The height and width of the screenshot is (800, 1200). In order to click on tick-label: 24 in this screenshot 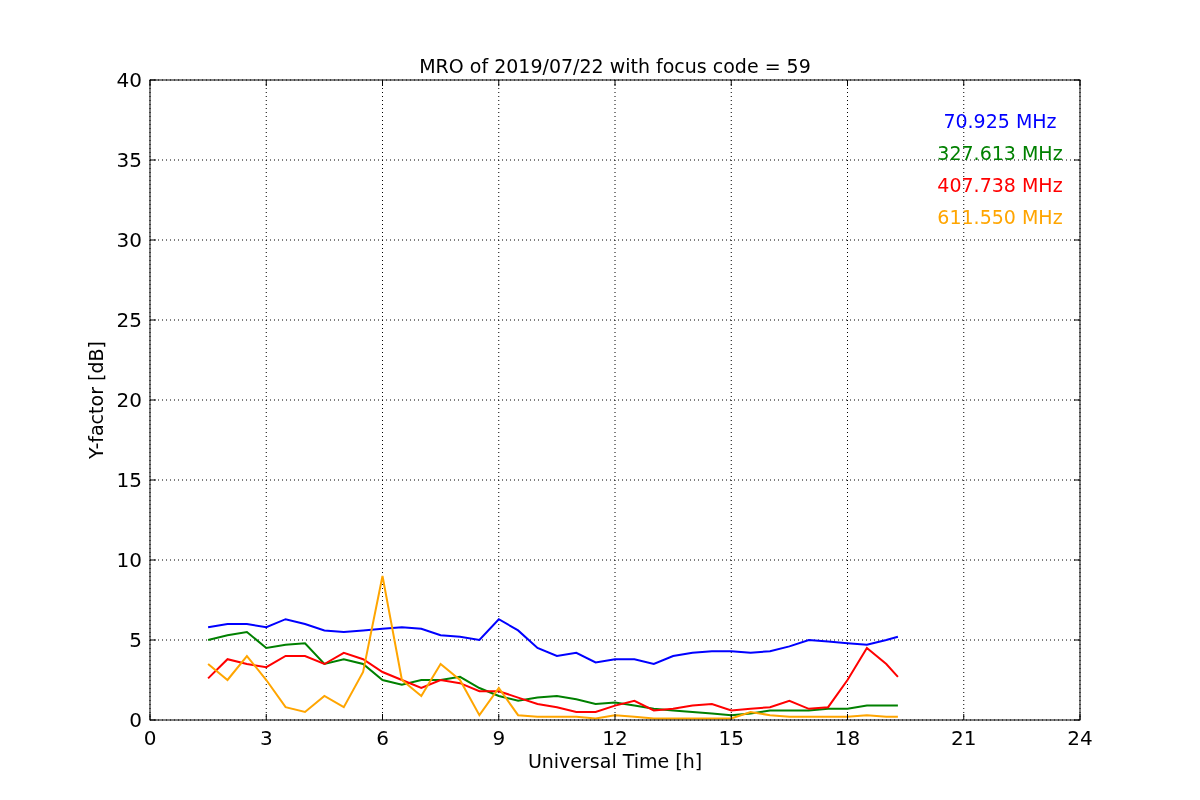, I will do `click(1080, 738)`.